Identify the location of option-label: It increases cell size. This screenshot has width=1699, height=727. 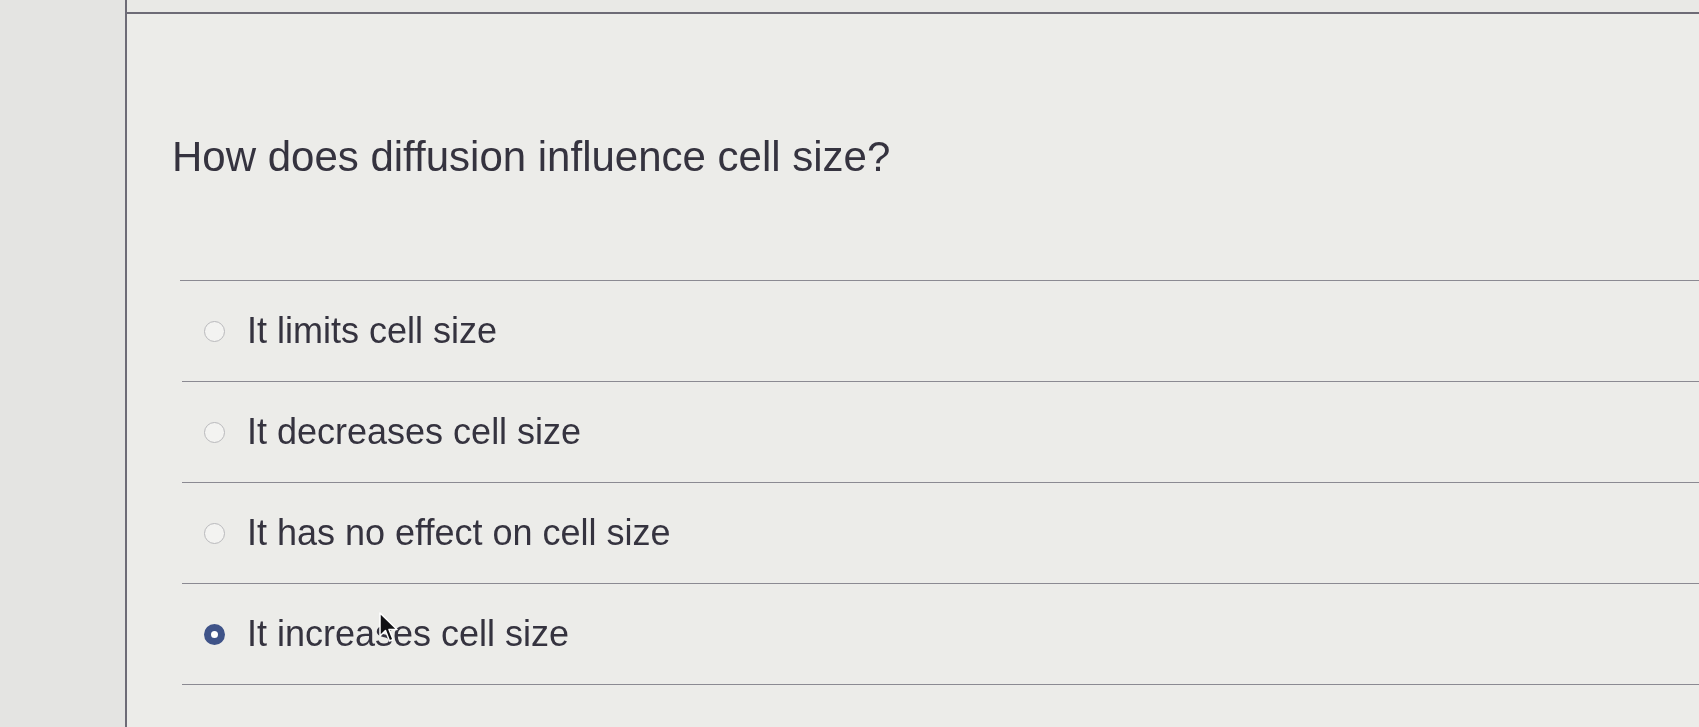
(408, 634).